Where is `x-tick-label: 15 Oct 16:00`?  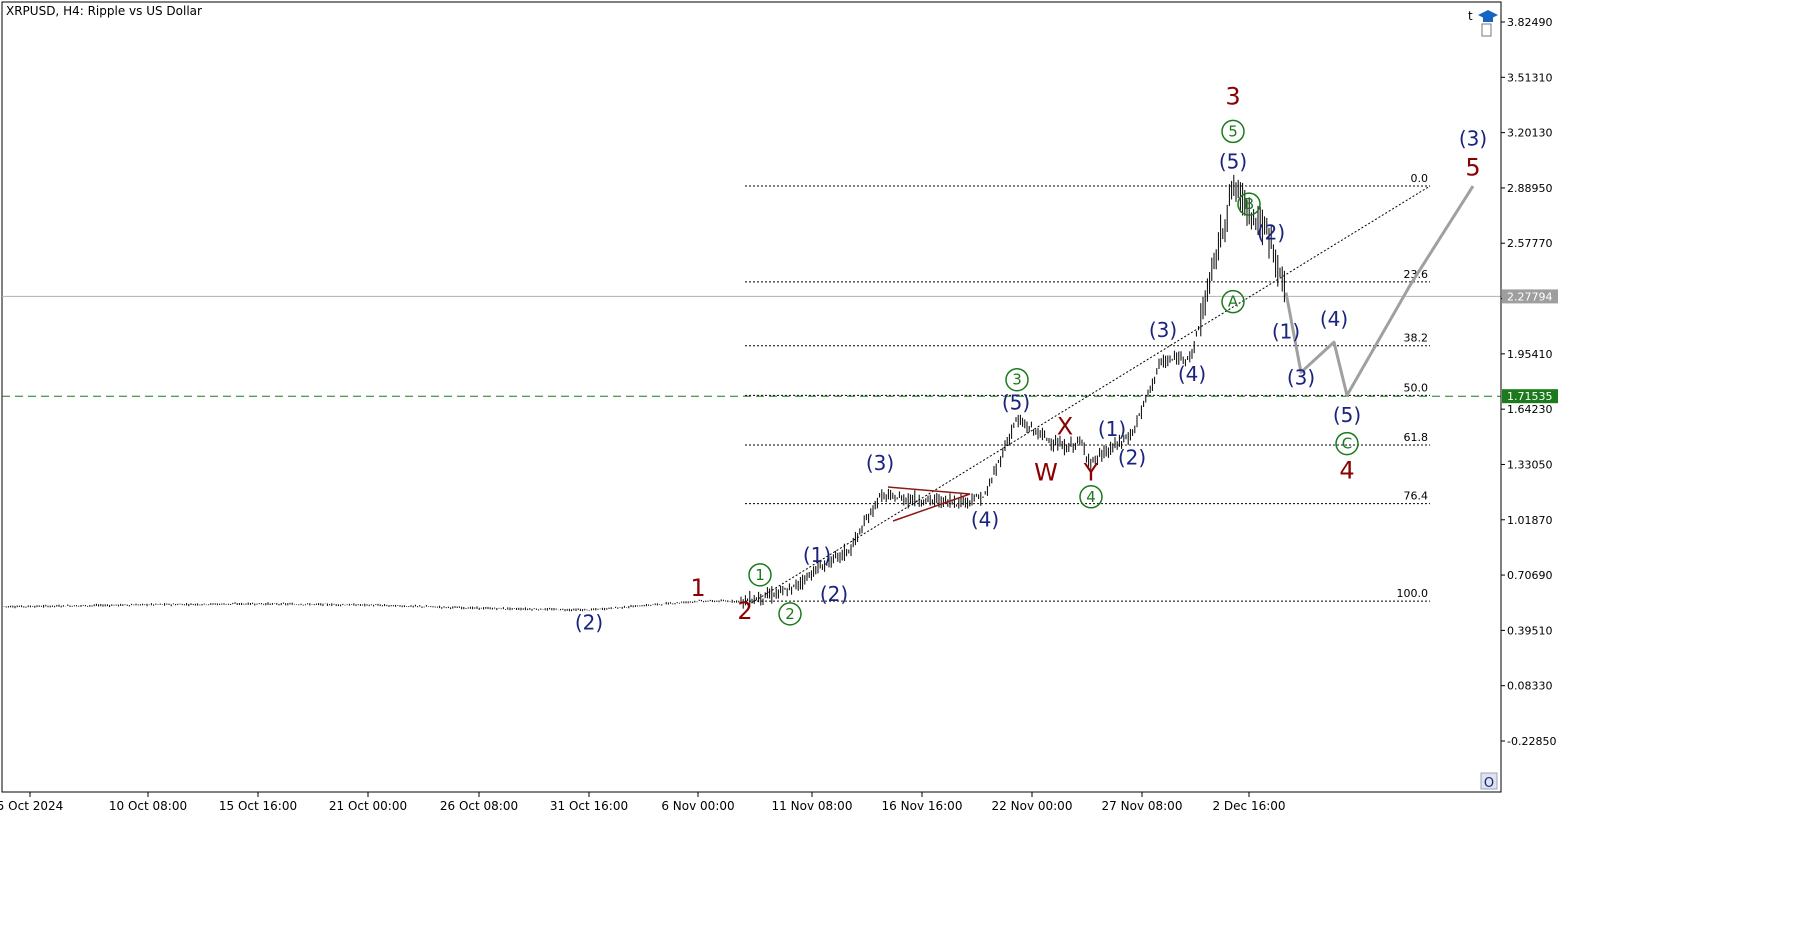
x-tick-label: 15 Oct 16:00 is located at coordinates (258, 806).